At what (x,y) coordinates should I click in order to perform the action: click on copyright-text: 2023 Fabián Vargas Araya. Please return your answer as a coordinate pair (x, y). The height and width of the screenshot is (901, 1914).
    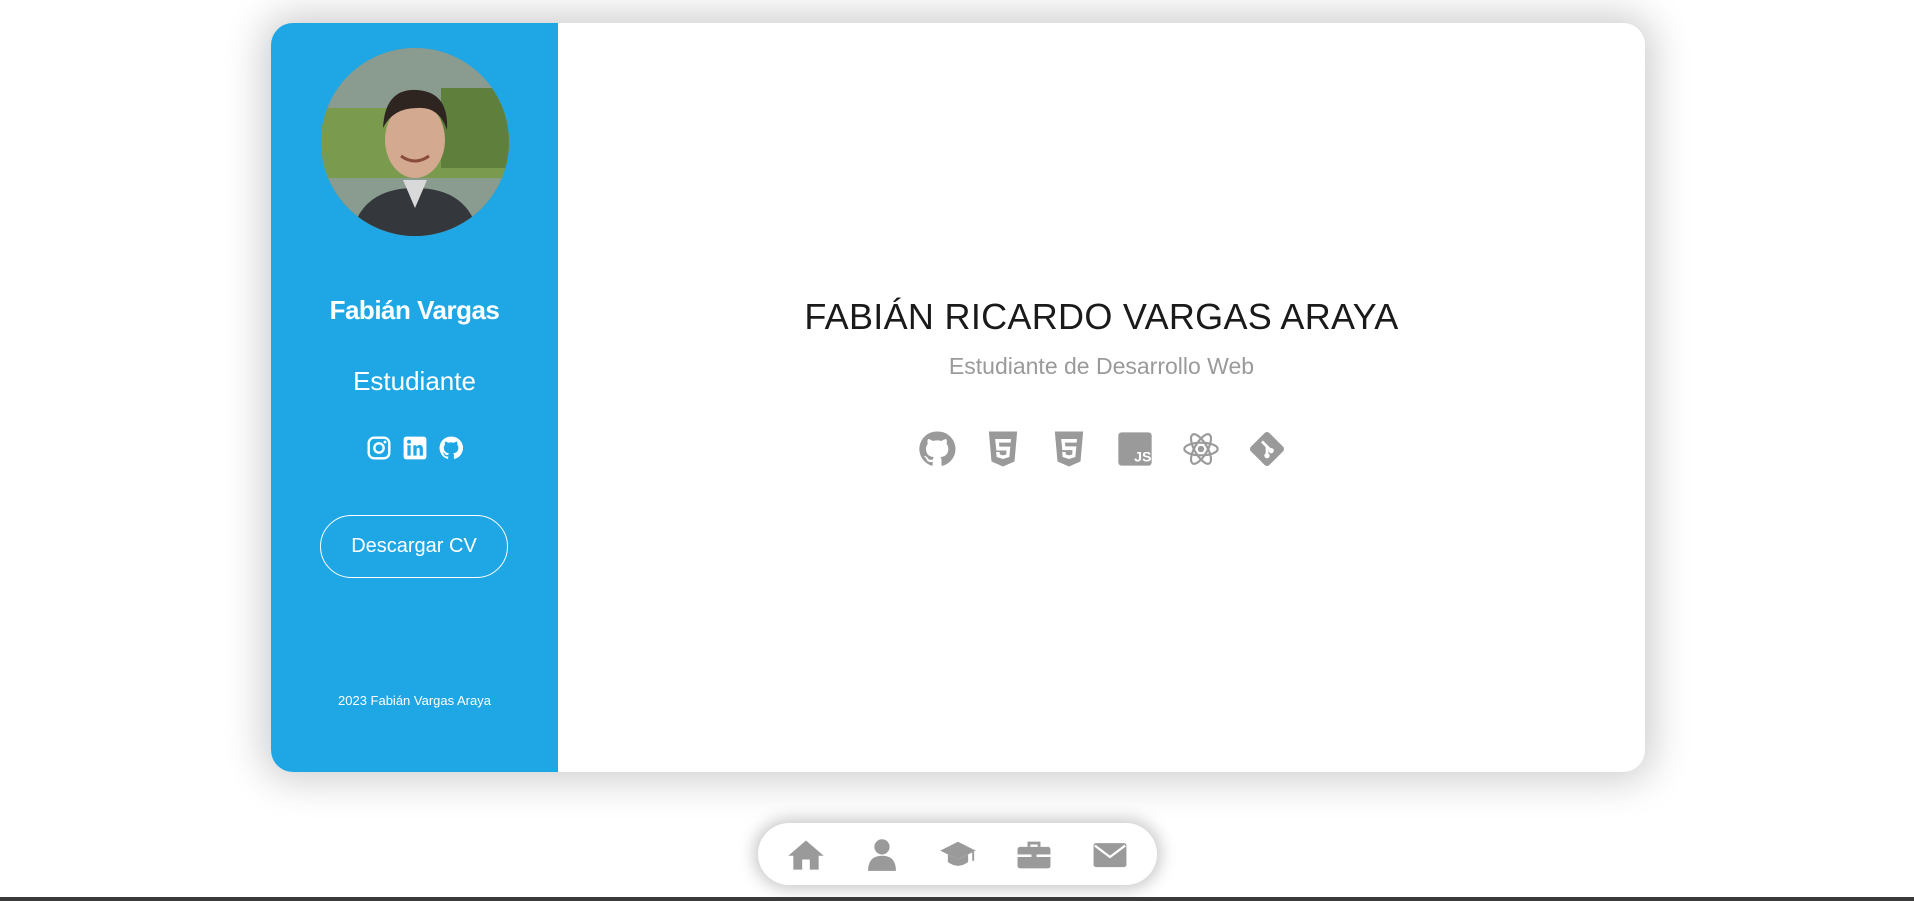
    Looking at the image, I should click on (414, 700).